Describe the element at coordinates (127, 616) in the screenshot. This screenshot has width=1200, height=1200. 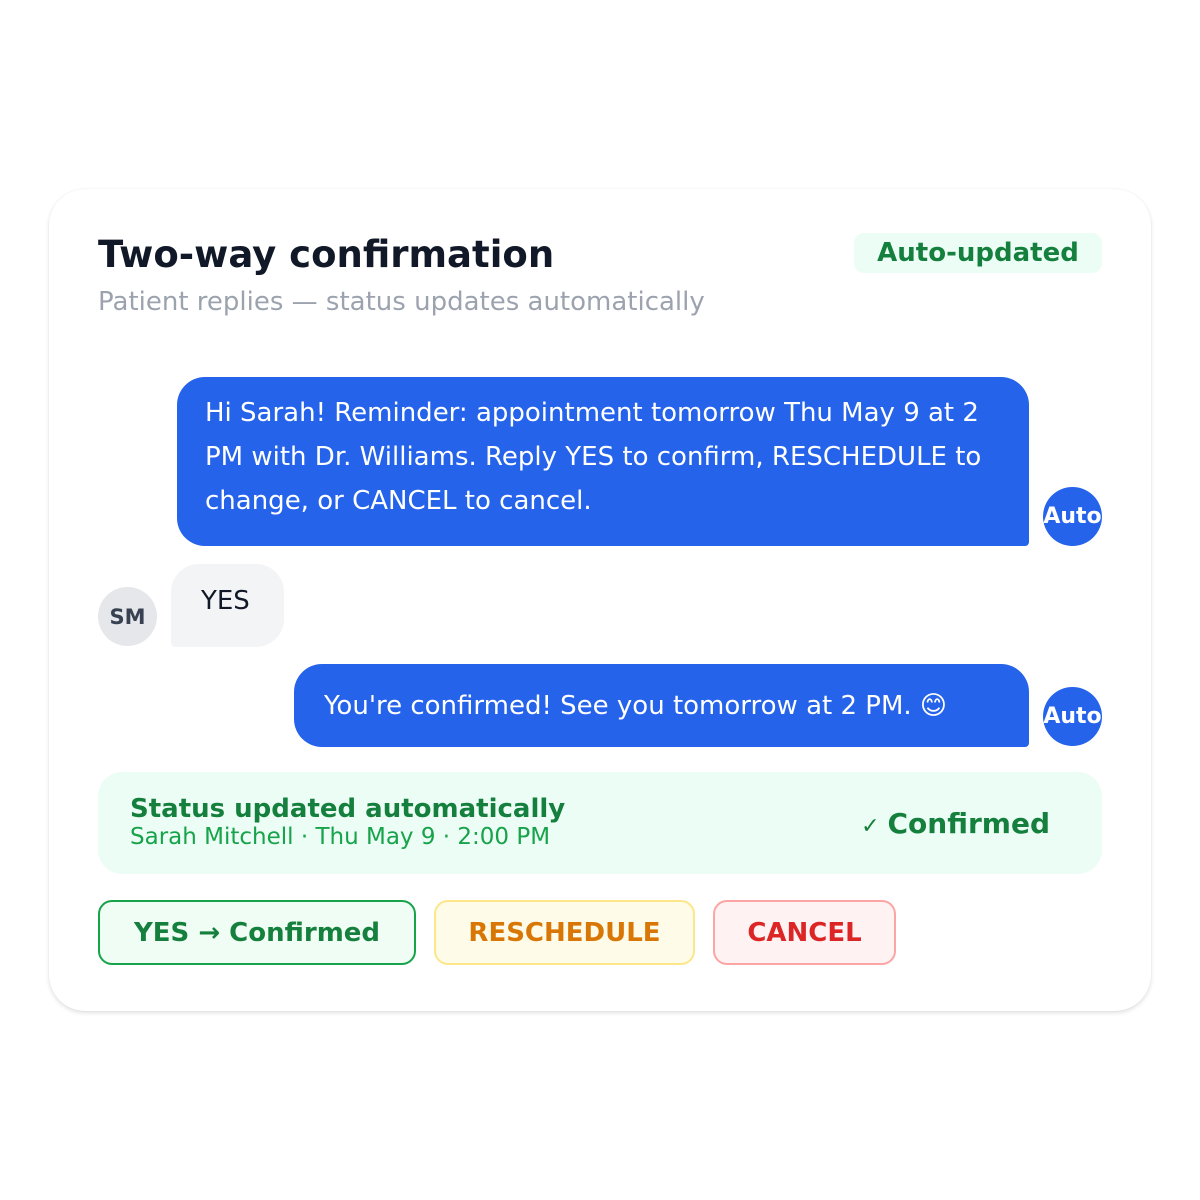
I see `patient-avatar: SM` at that location.